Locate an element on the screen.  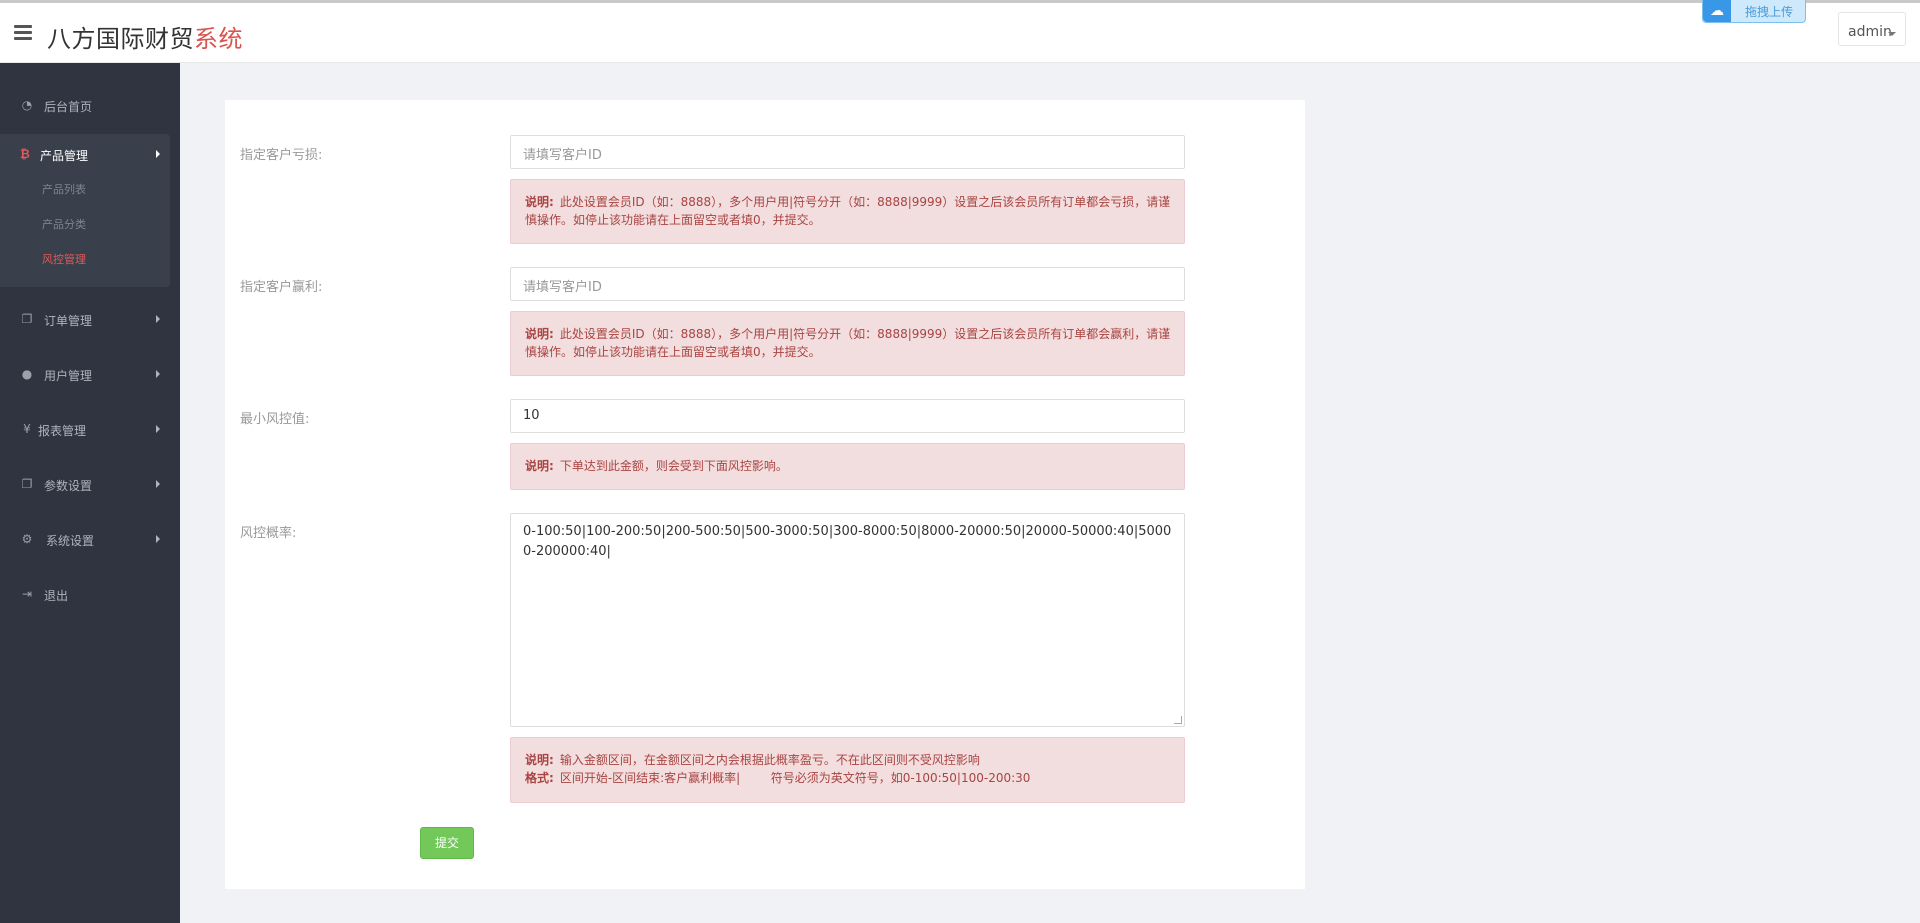
brand-title: 八方国际财贸系统 is located at coordinates (145, 36).